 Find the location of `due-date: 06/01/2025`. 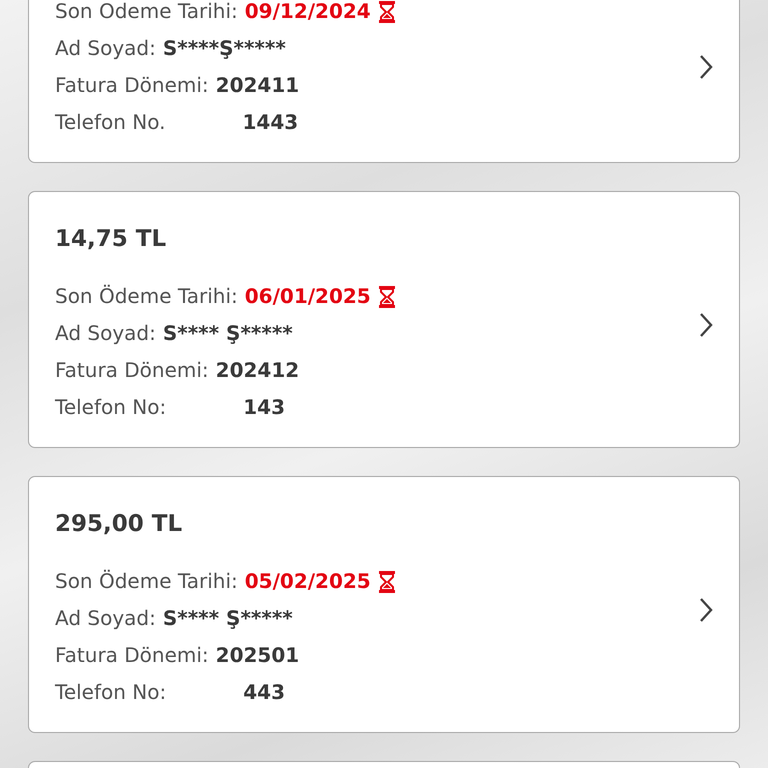

due-date: 06/01/2025 is located at coordinates (307, 296).